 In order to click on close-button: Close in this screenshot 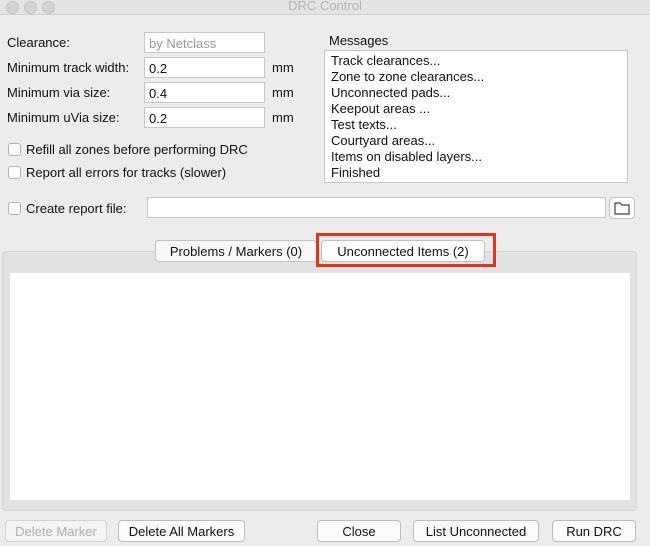, I will do `click(359, 531)`.